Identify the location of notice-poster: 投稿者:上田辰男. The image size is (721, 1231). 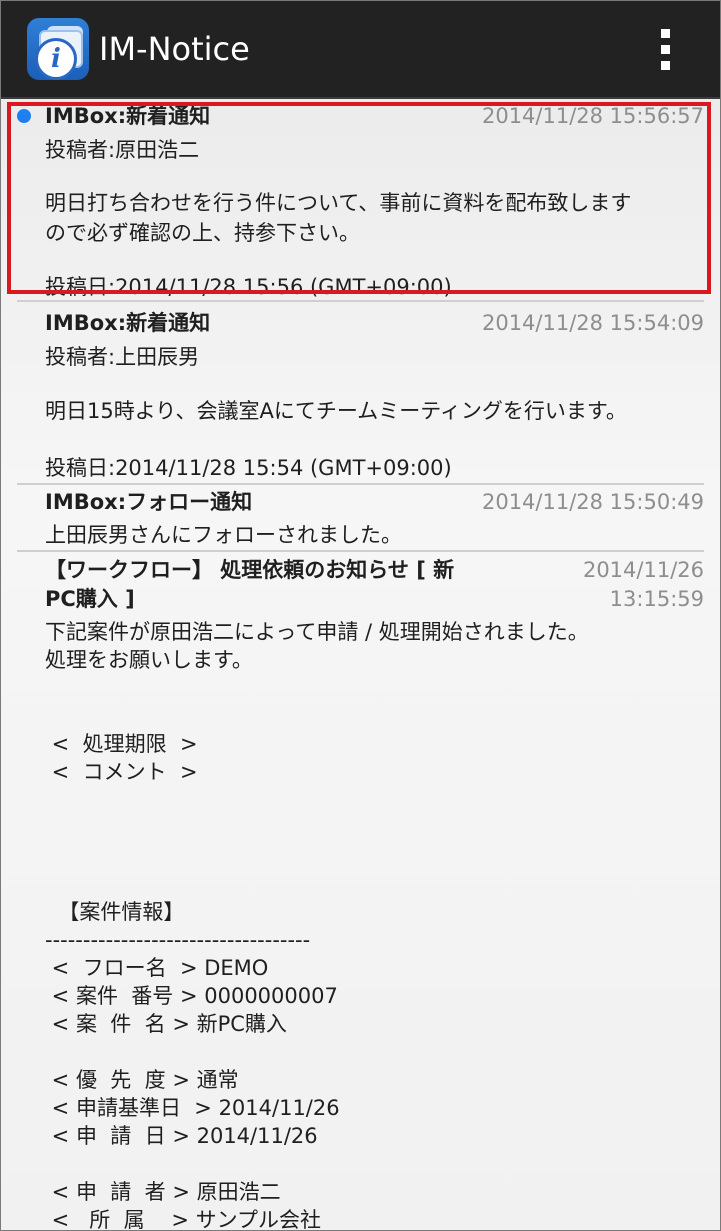
(122, 357).